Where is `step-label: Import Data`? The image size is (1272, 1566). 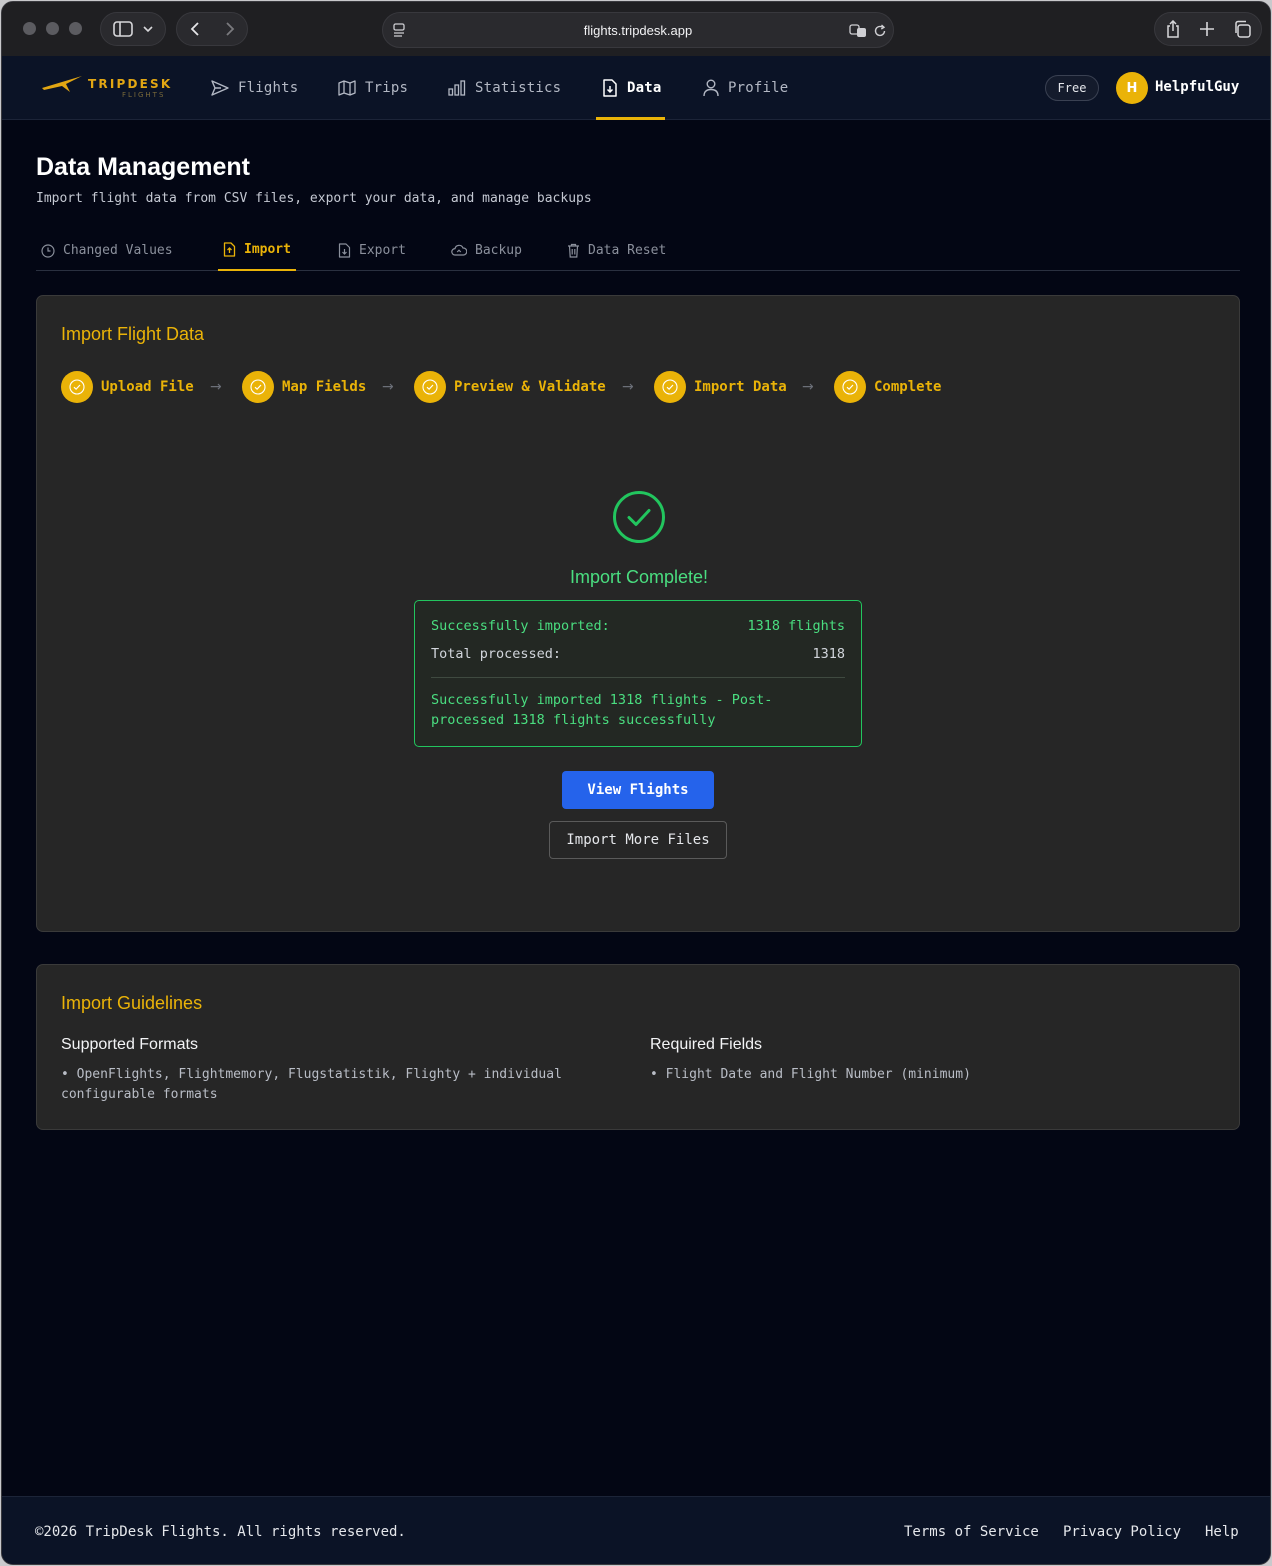
step-label: Import Data is located at coordinates (740, 387).